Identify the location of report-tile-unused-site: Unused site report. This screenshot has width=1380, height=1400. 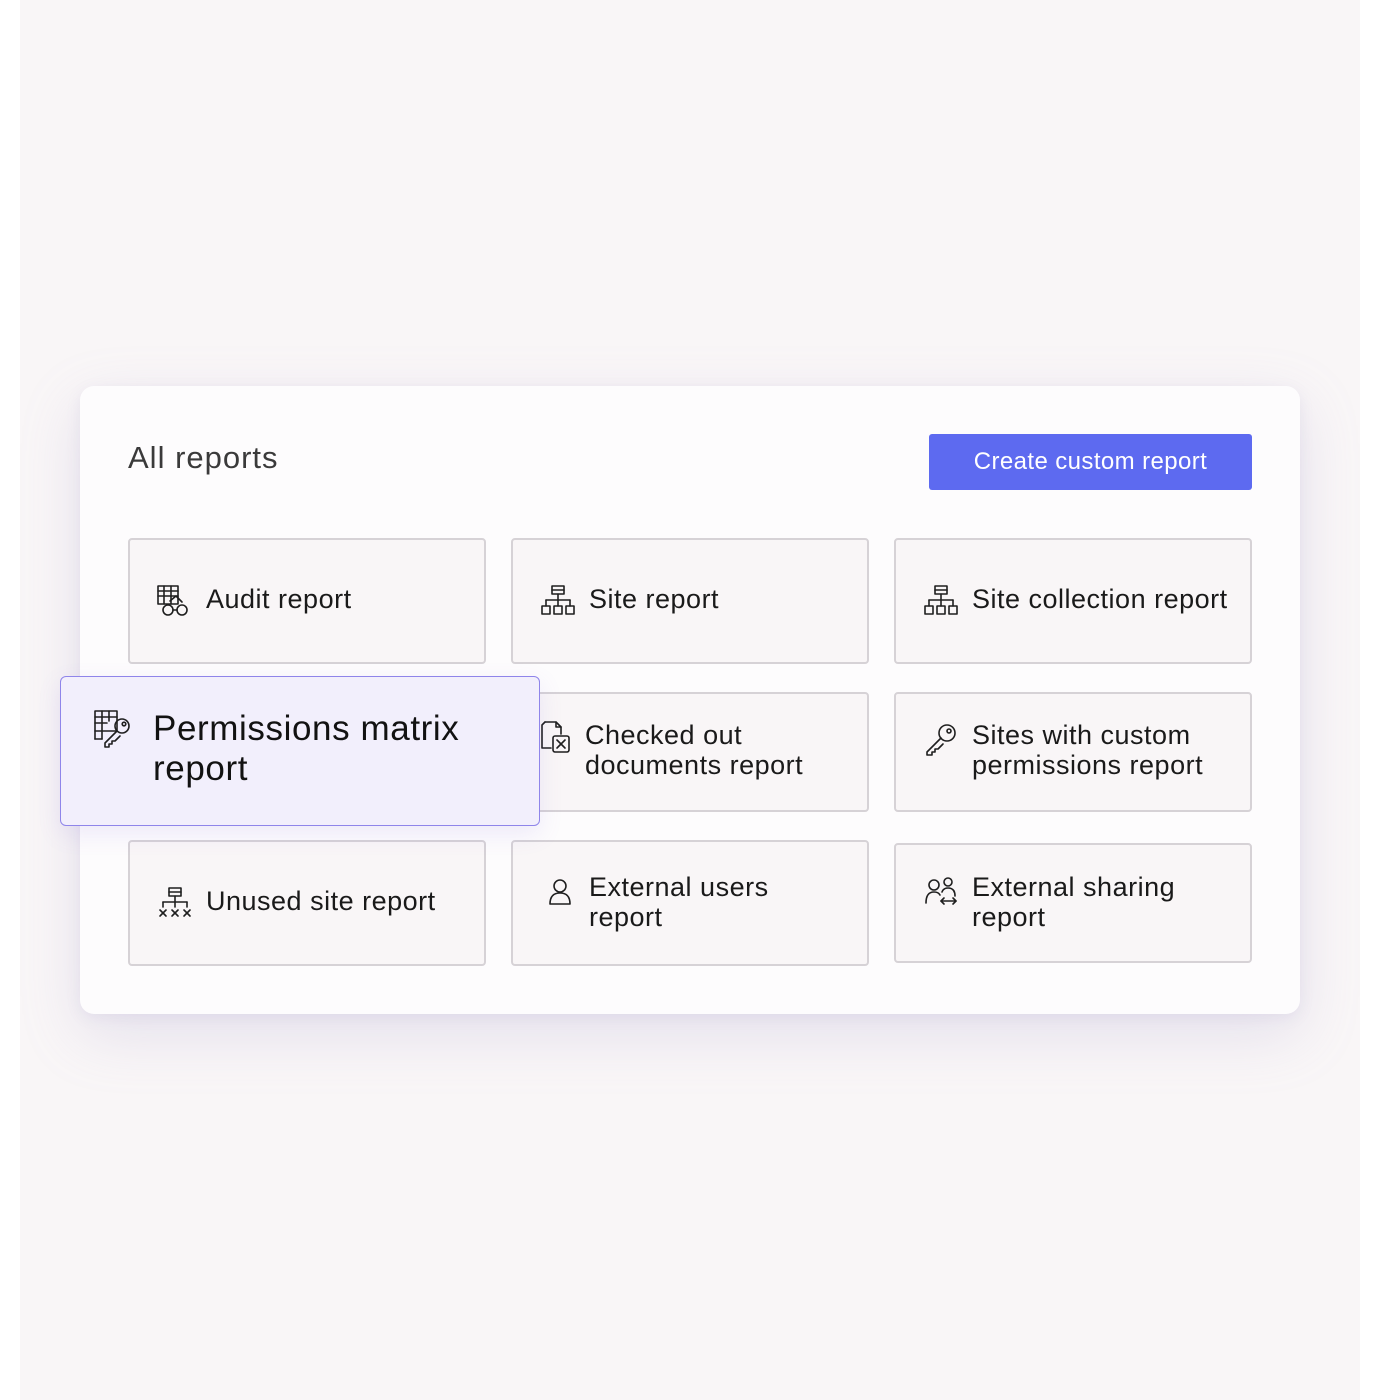
(307, 903).